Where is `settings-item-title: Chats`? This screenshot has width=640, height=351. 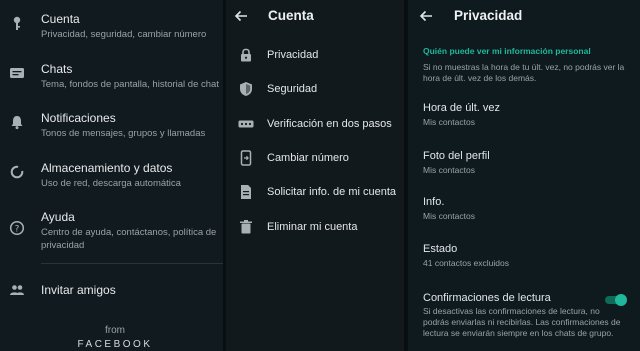 settings-item-title: Chats is located at coordinates (57, 69).